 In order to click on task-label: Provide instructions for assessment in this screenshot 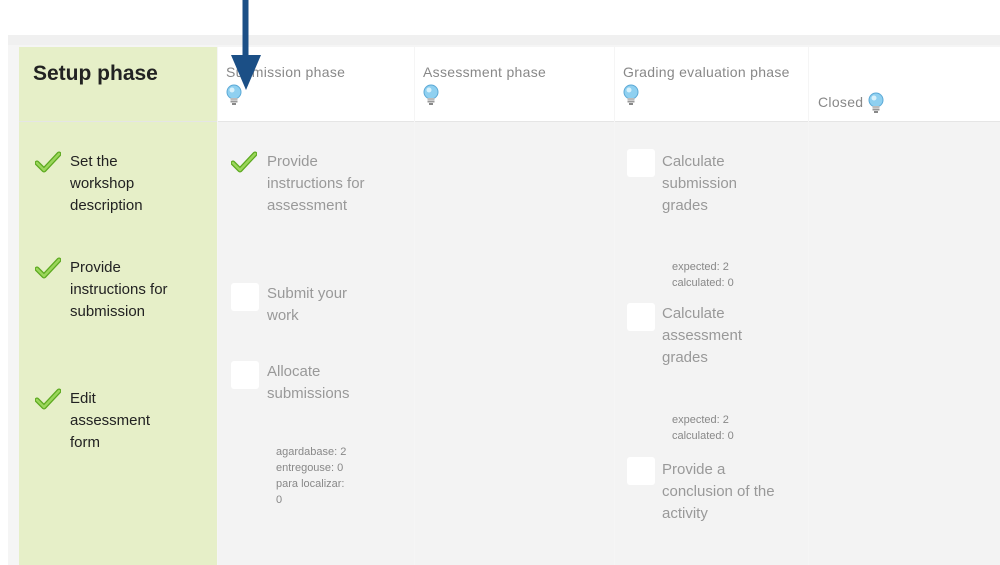, I will do `click(316, 183)`.